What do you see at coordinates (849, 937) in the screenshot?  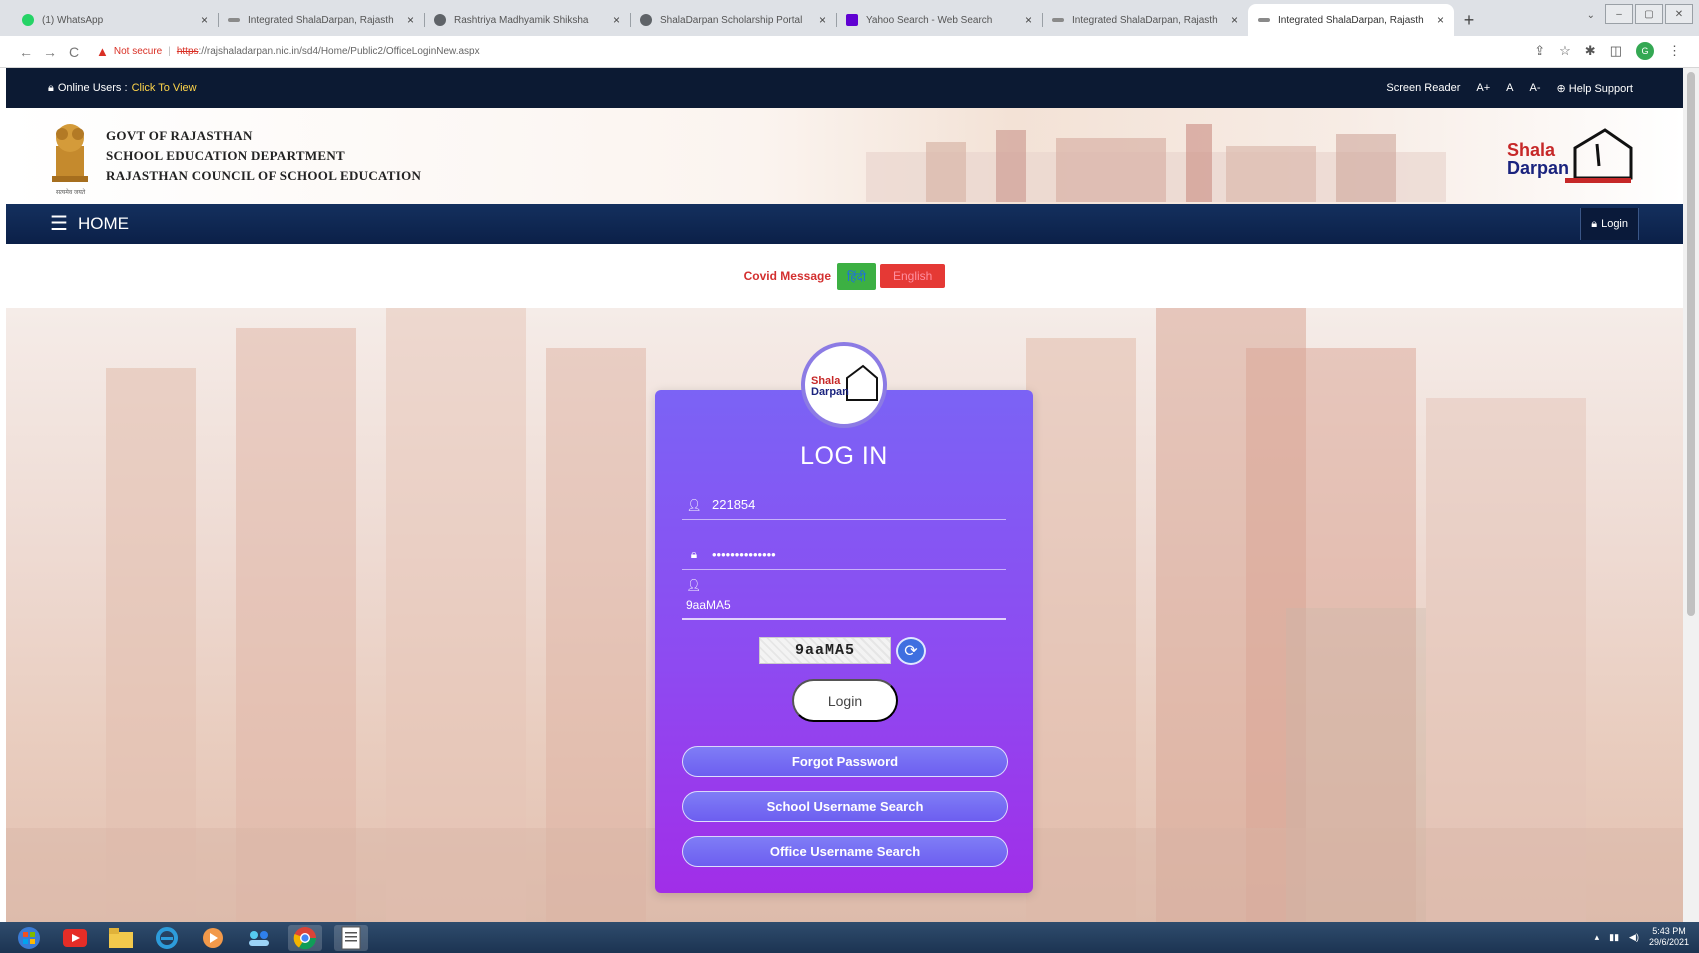 I see `windows-taskbar: ▴ ▮▮ ◀) 5:43 PM 29/6/2021` at bounding box center [849, 937].